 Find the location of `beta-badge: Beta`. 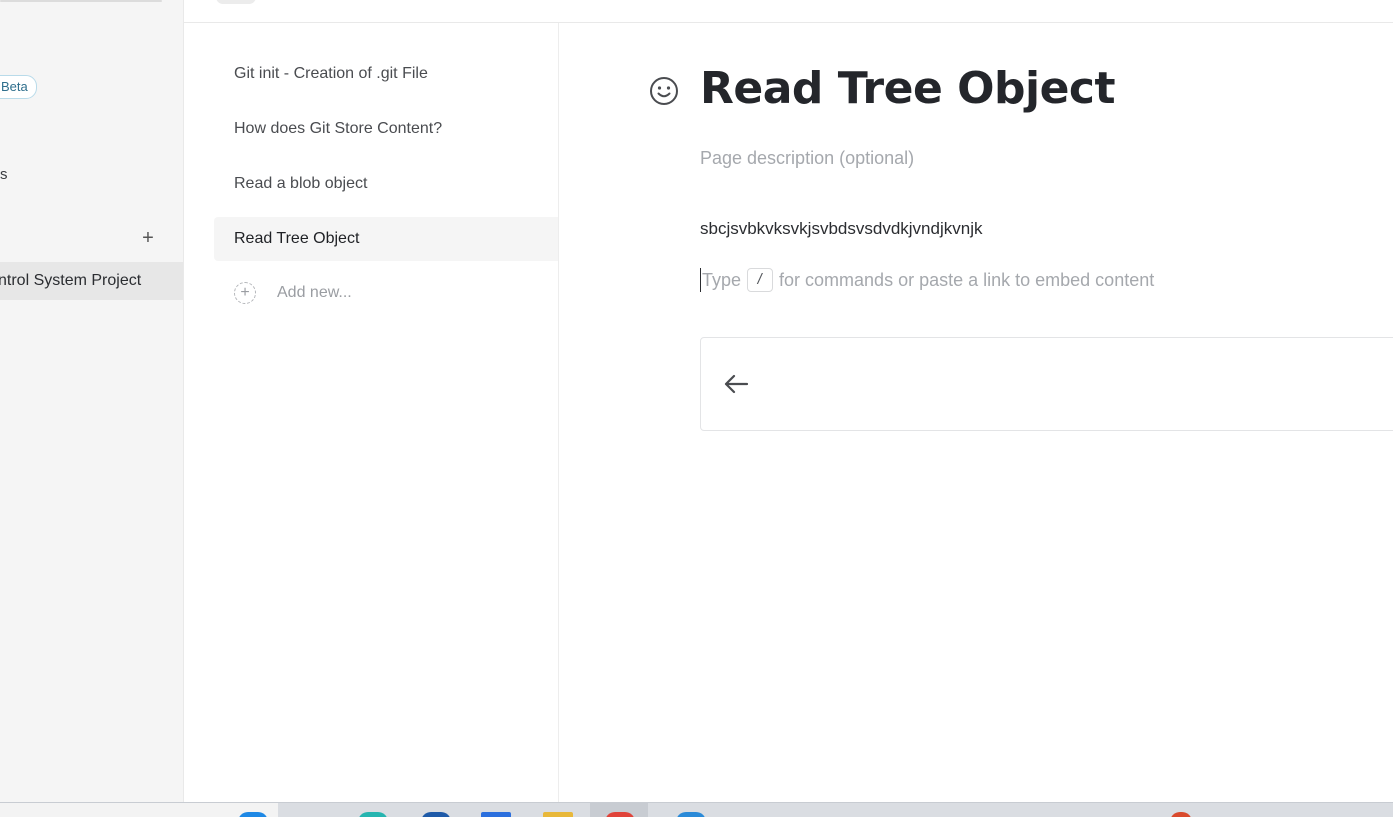

beta-badge: Beta is located at coordinates (18, 87).